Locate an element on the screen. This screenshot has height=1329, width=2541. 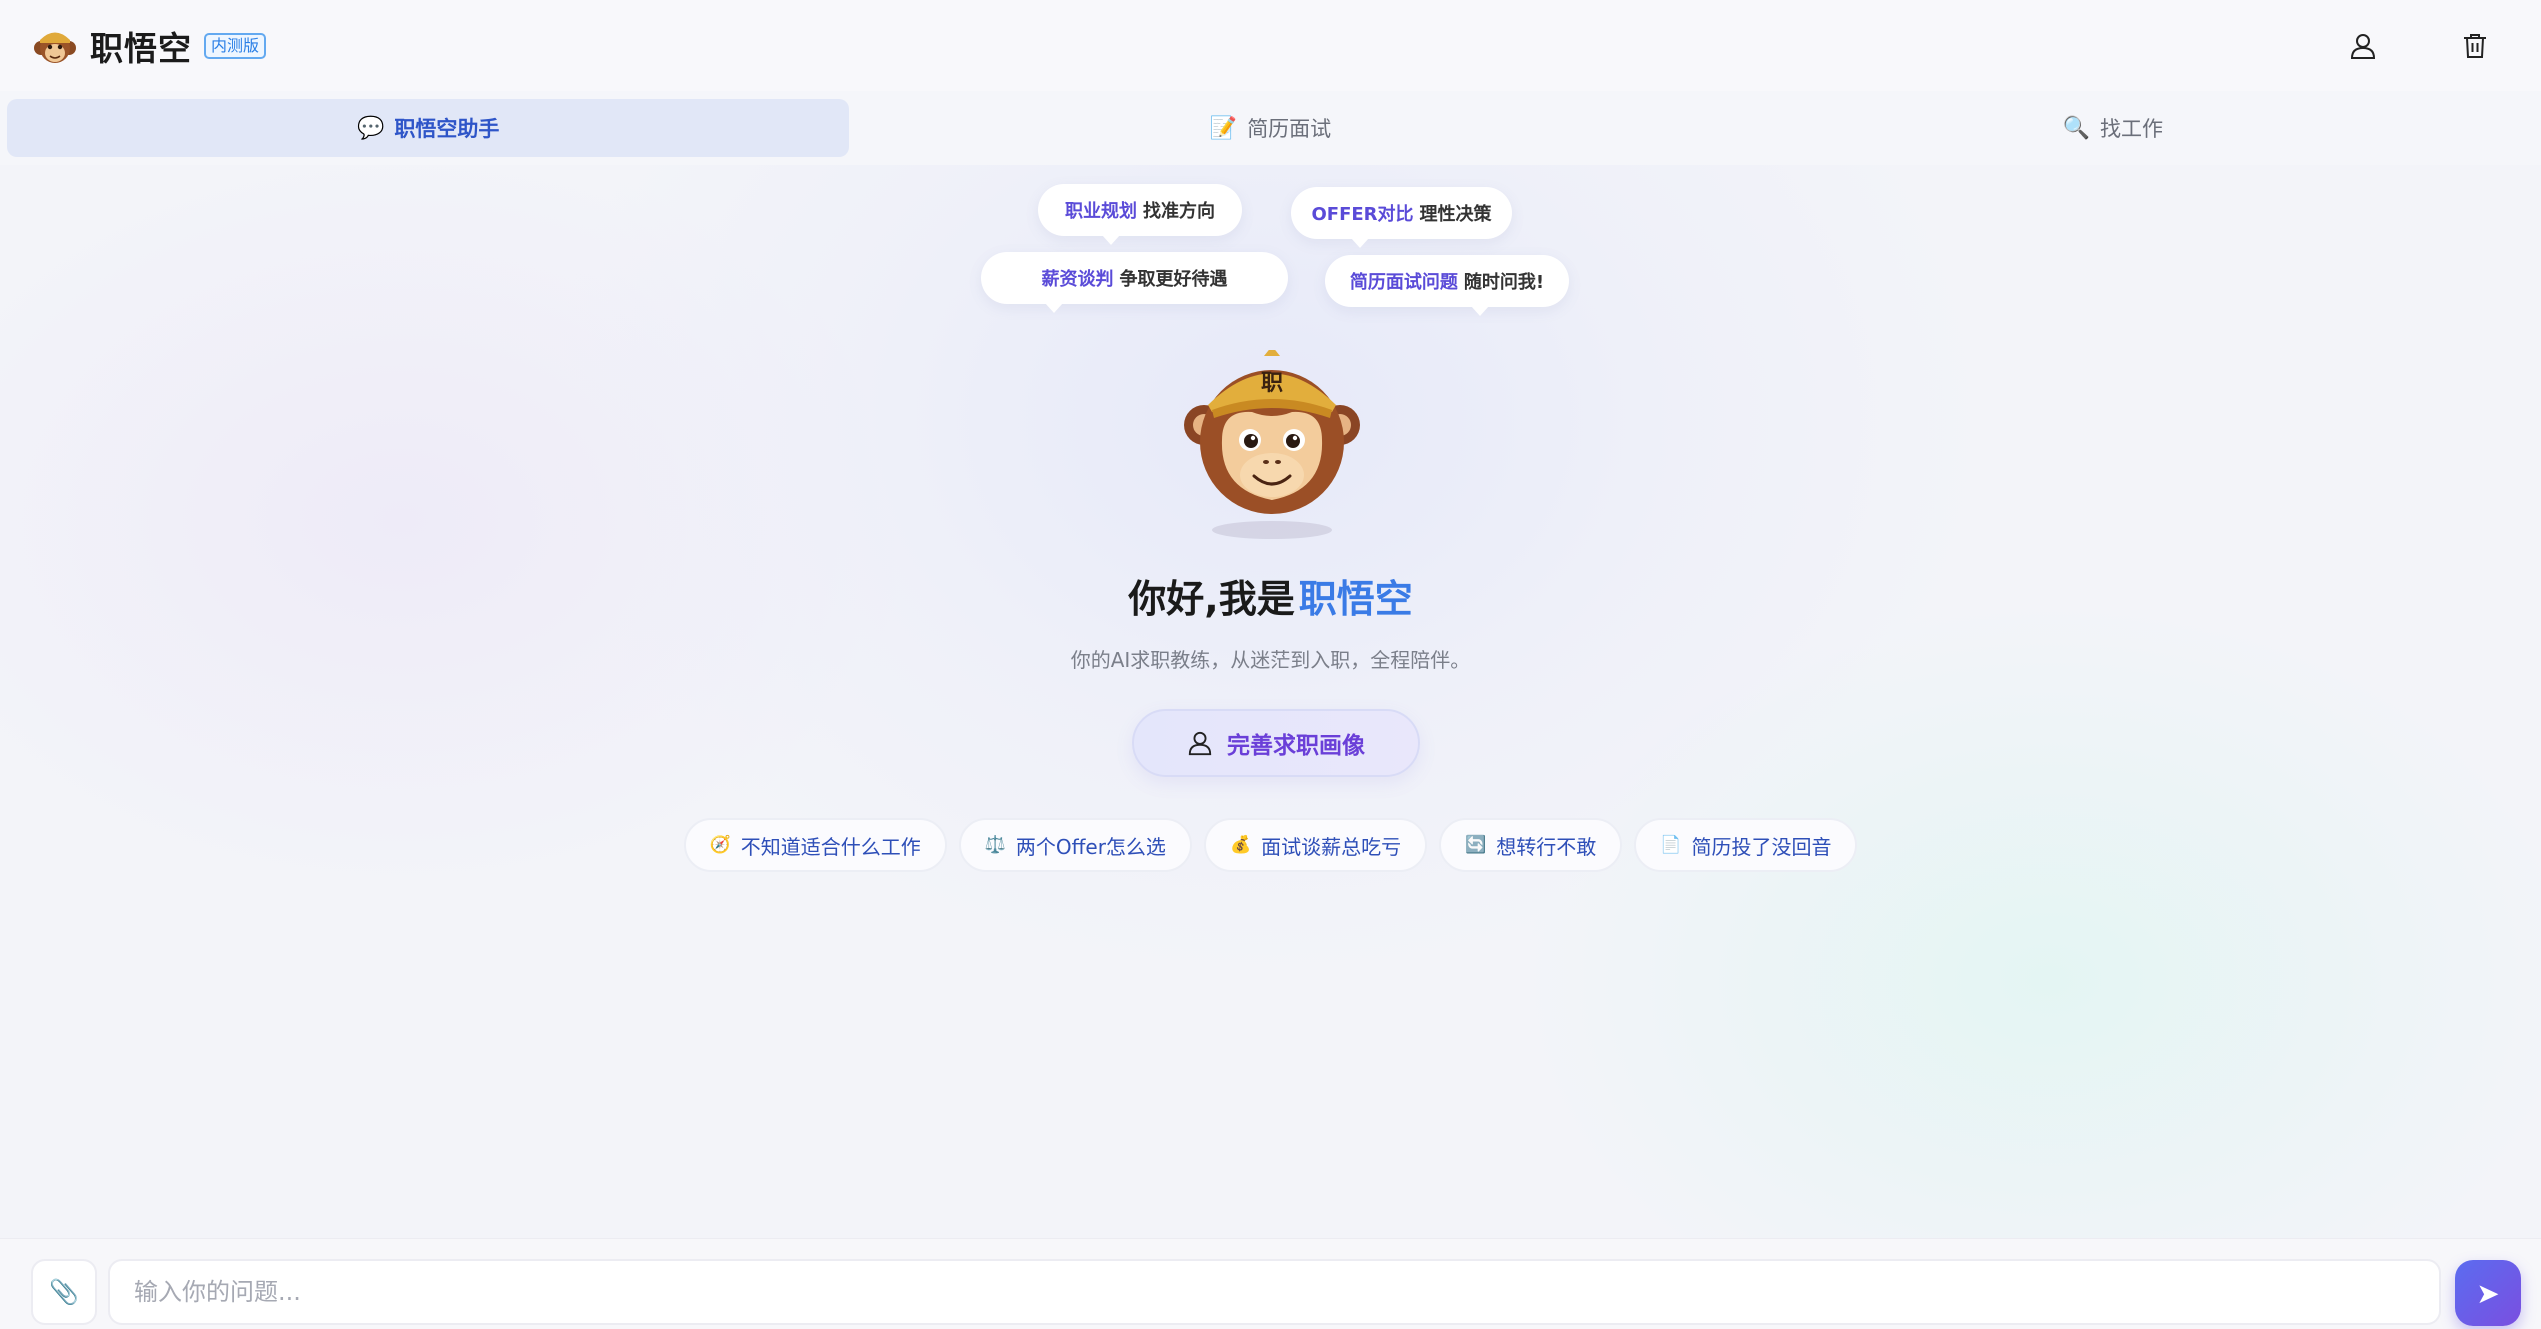
bubble-text: 争取更好待遇 is located at coordinates (1173, 279).